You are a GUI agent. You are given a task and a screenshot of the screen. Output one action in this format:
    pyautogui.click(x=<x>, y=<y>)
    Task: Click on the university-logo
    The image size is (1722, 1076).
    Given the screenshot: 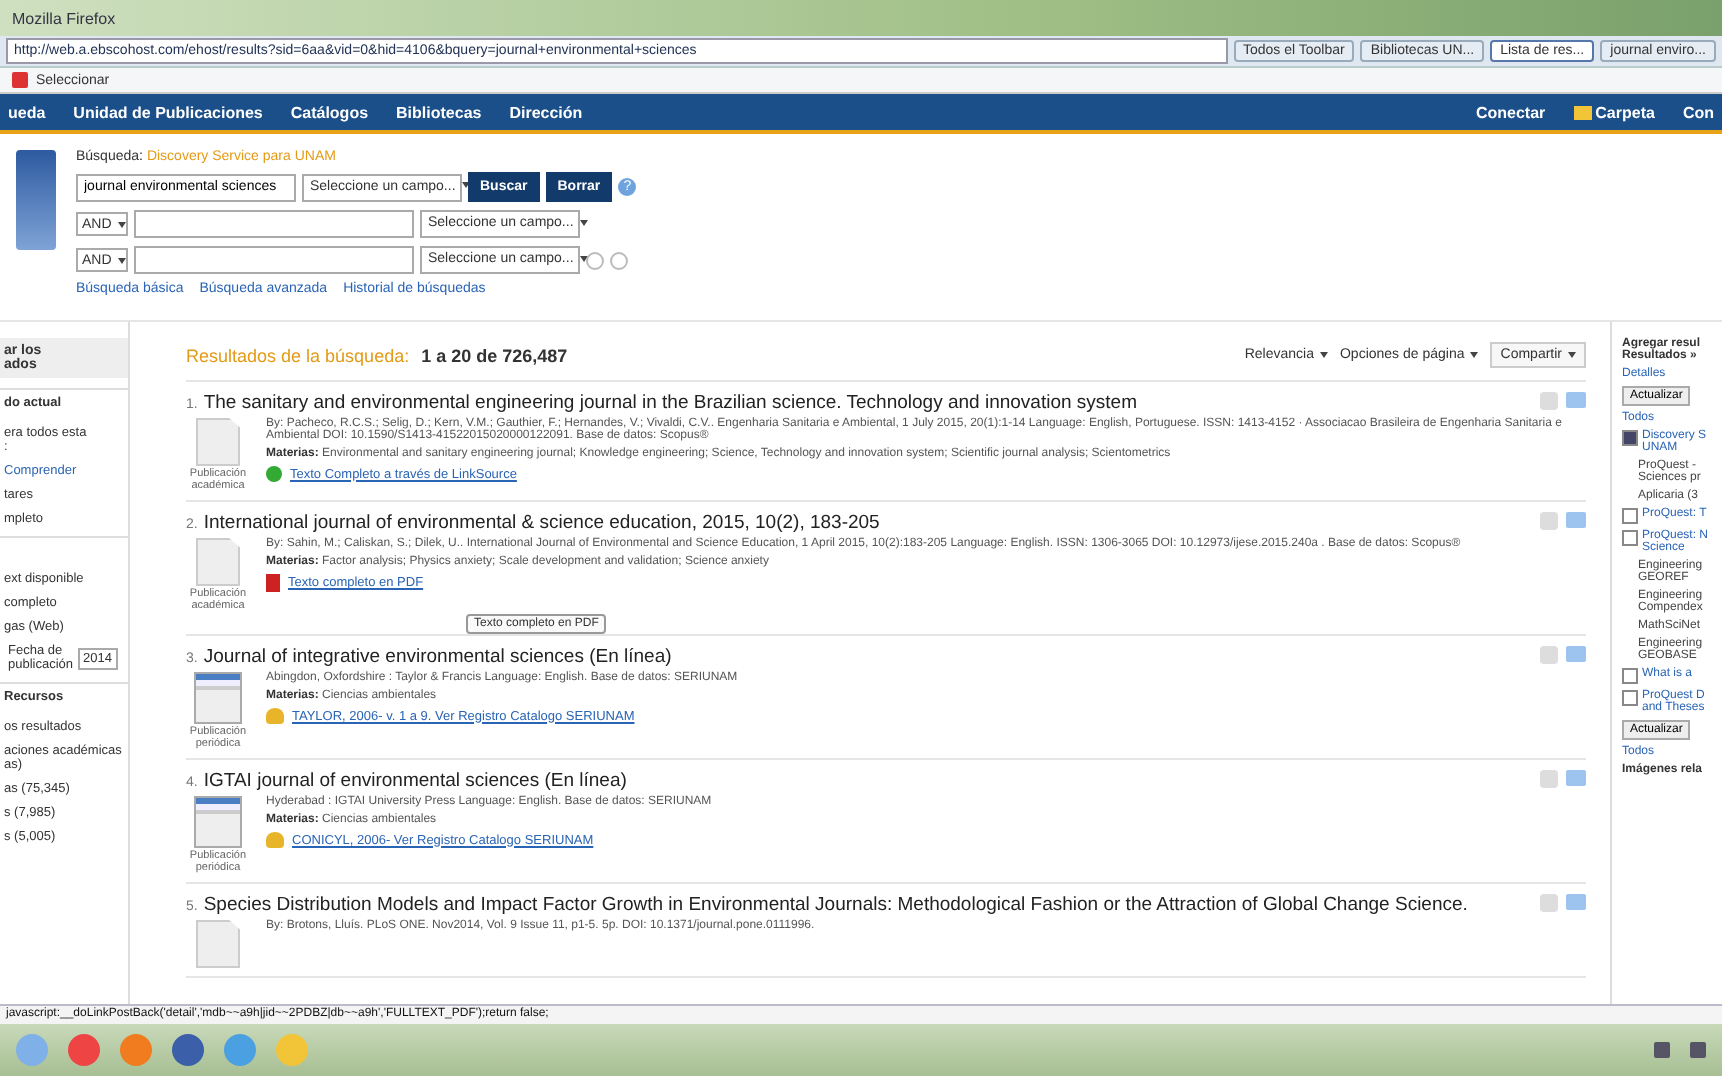 What is the action you would take?
    pyautogui.click(x=36, y=200)
    